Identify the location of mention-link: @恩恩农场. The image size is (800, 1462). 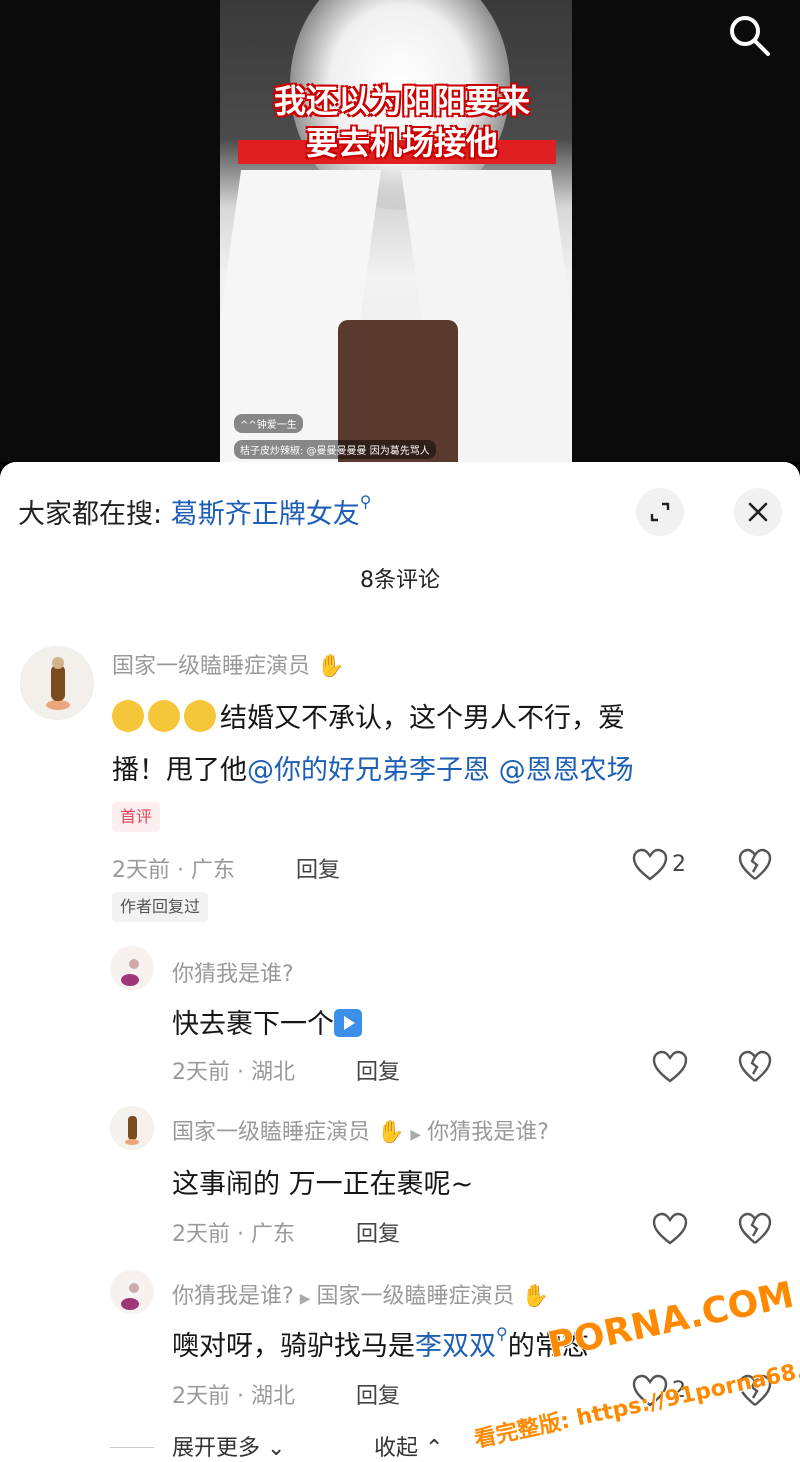
(566, 770).